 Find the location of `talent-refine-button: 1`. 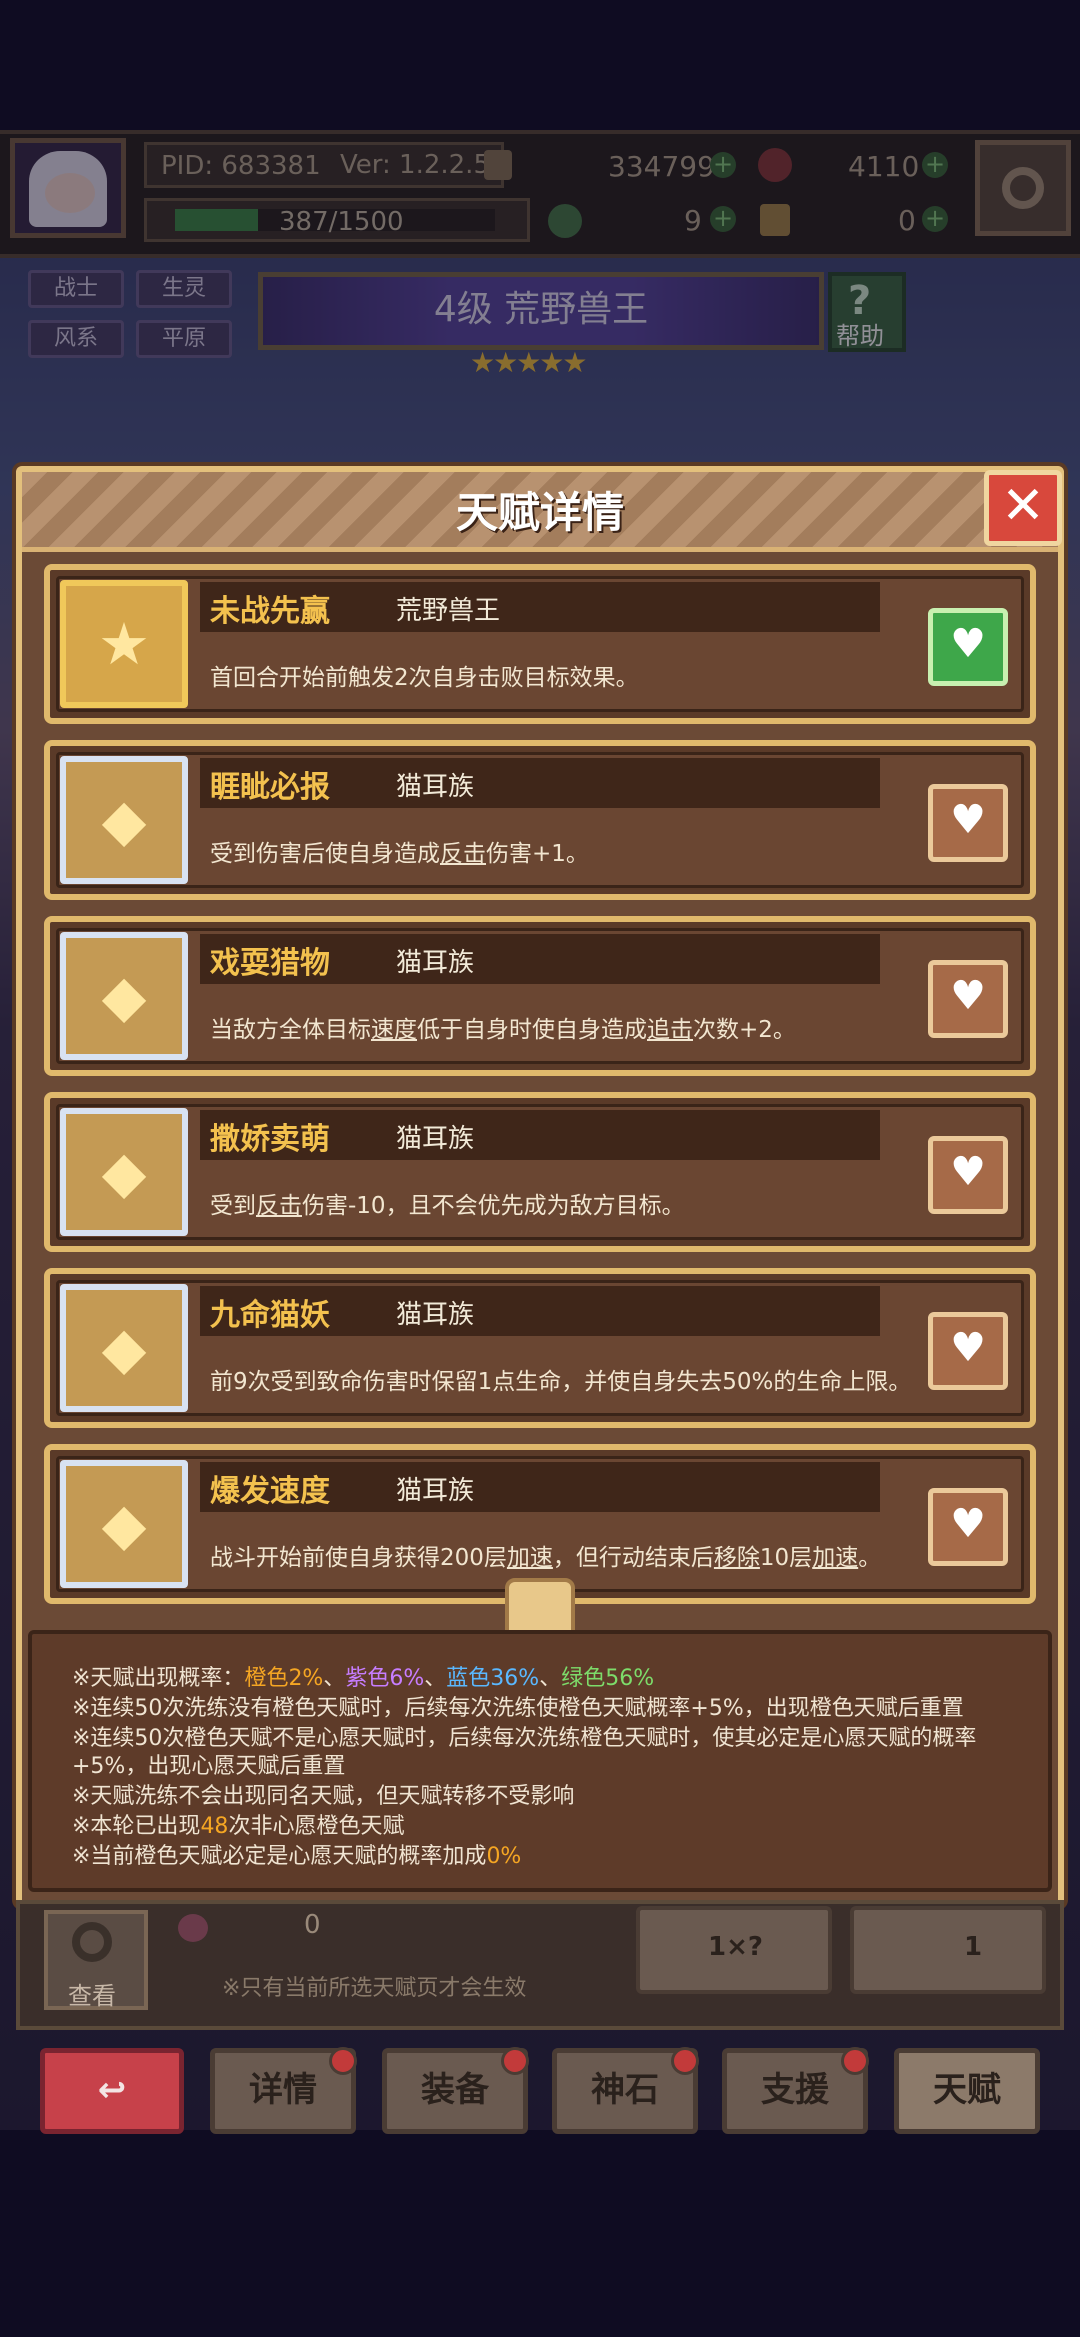

talent-refine-button: 1 is located at coordinates (948, 1950).